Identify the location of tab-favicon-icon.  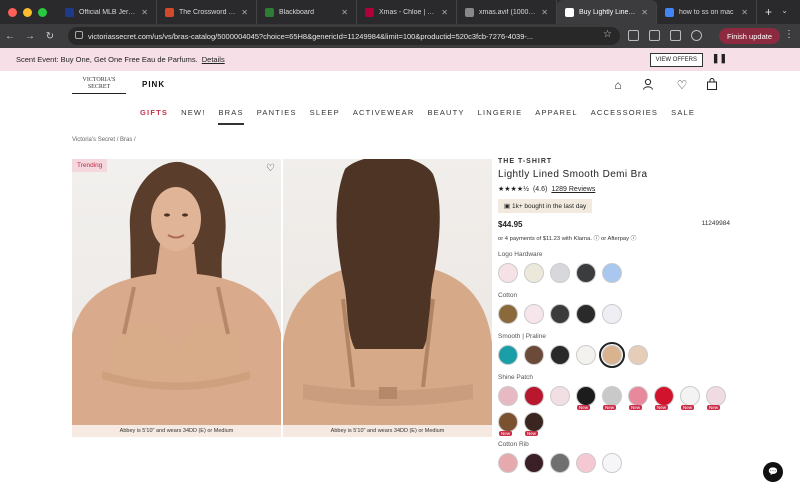
(469, 12).